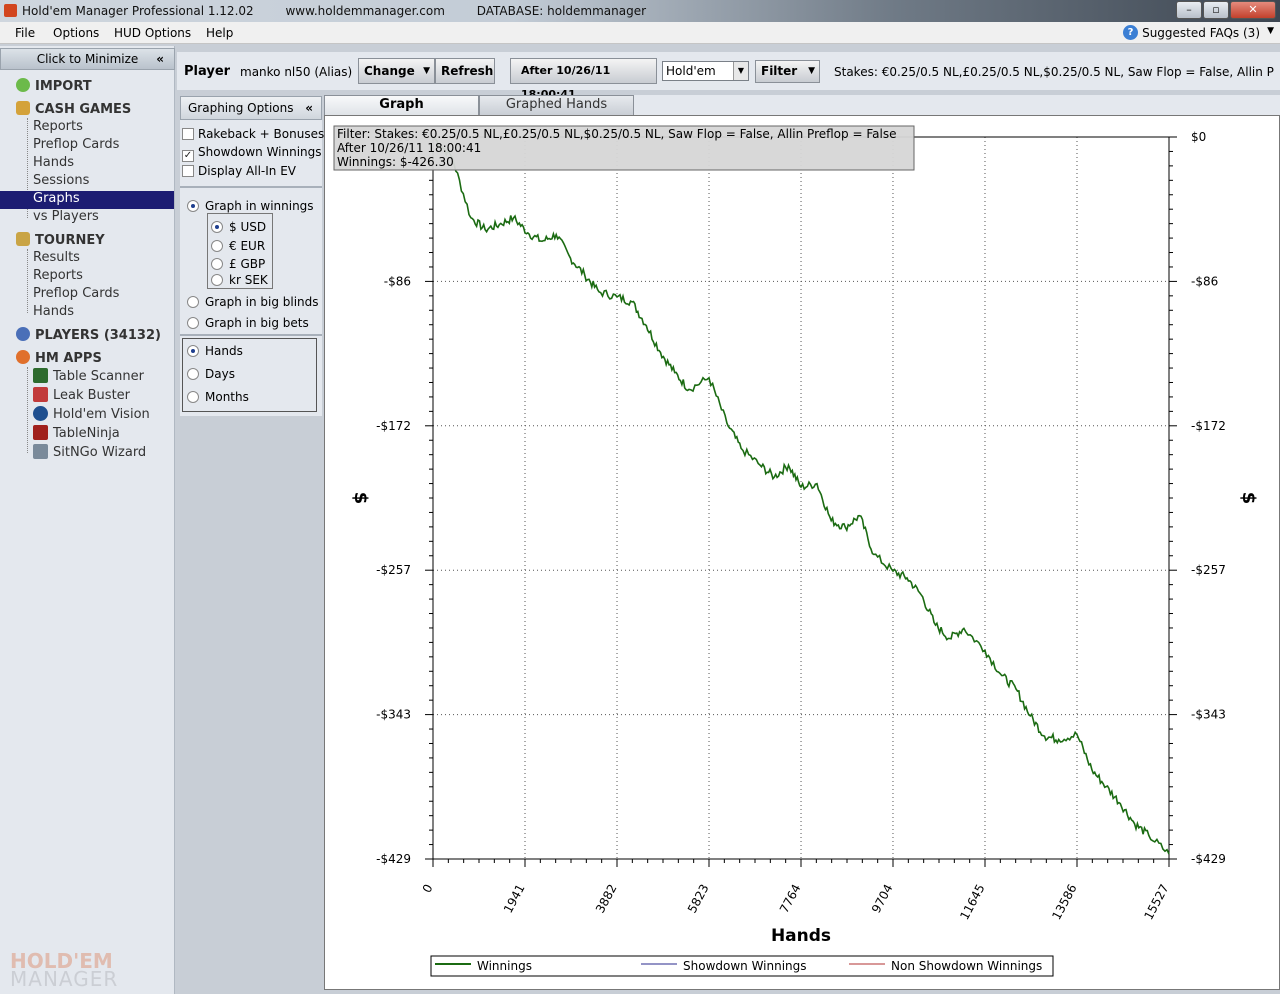  I want to click on import-icon, so click(23, 85).